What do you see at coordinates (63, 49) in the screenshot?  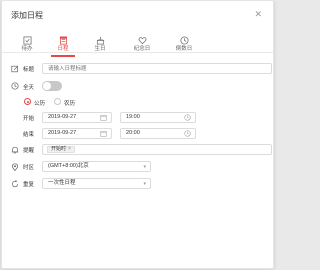 I see `tab-label: 日程` at bounding box center [63, 49].